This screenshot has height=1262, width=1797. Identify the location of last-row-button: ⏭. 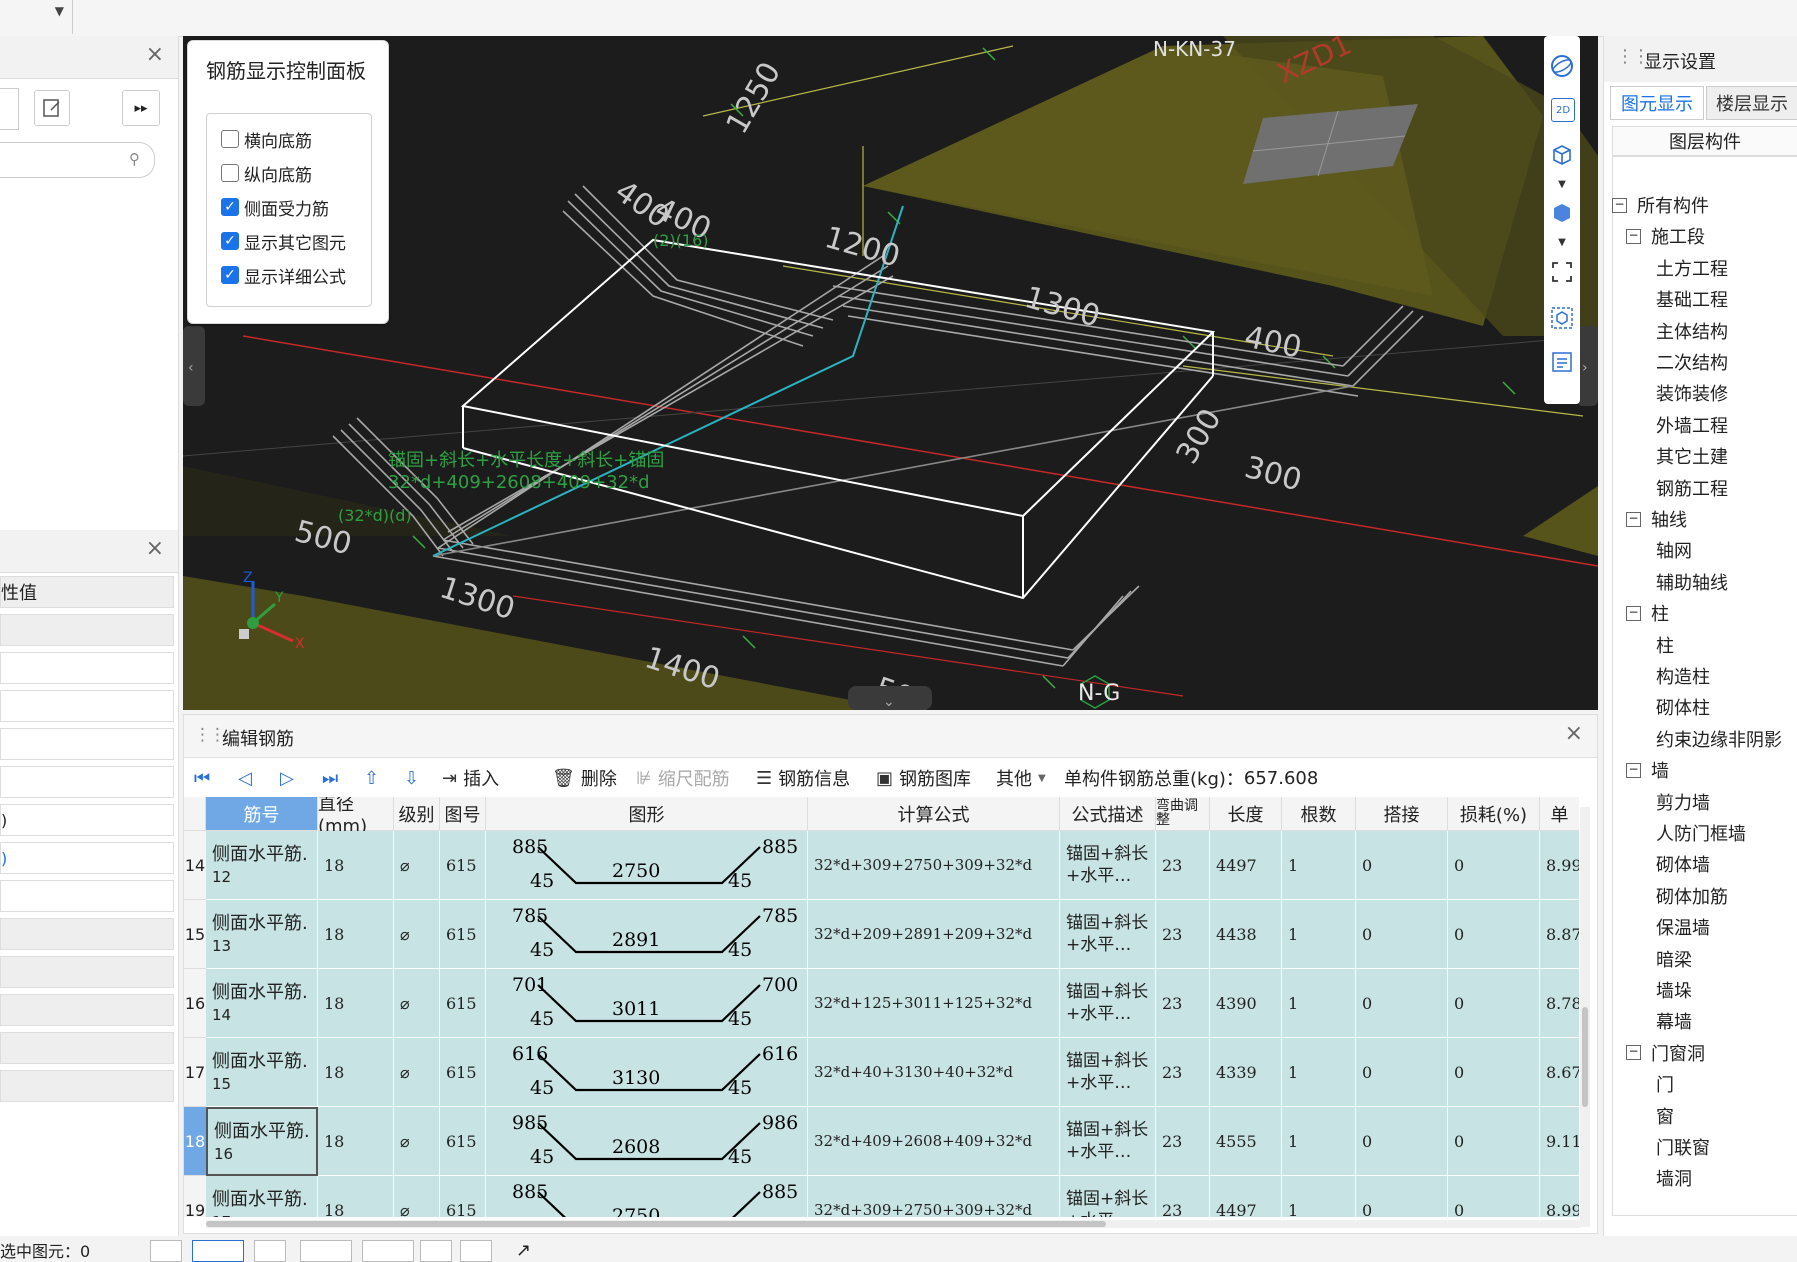
(333, 778).